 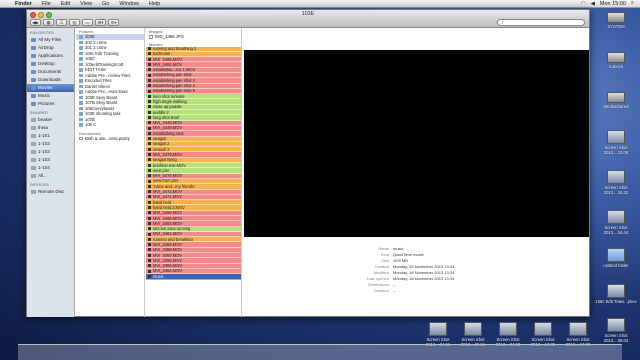 I want to click on menu-window: Window, so click(x=129, y=4).